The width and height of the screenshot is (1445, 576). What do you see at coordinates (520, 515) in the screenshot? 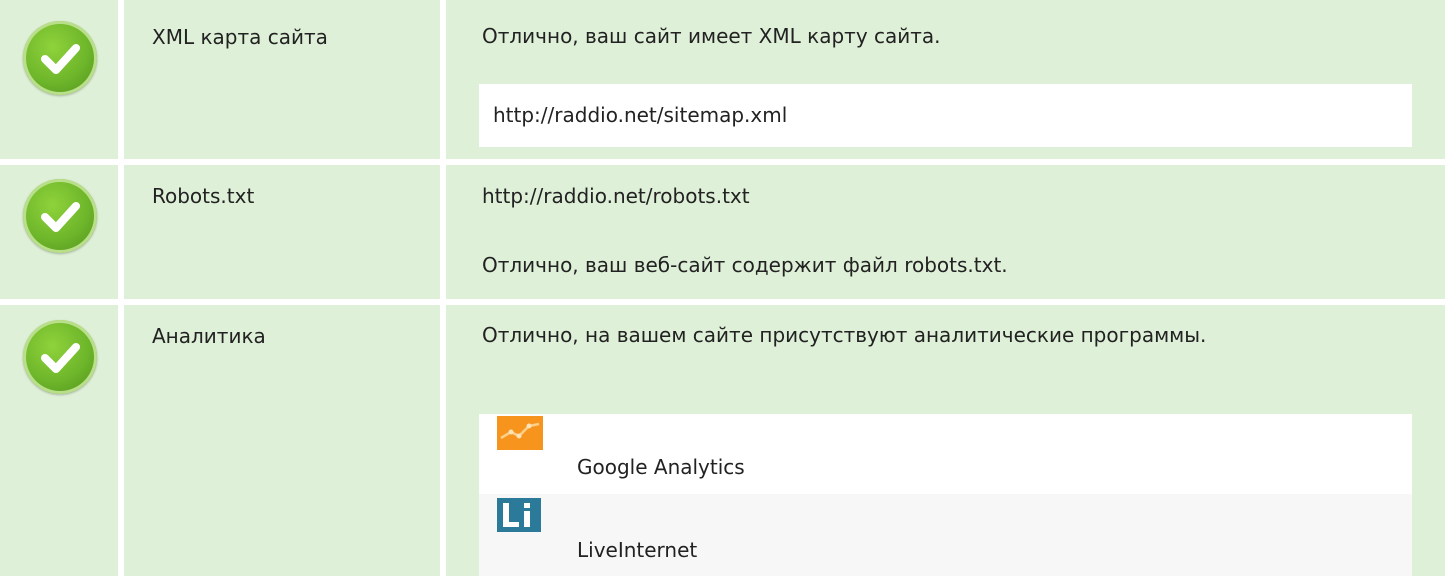
I see `liveinternet-icon` at bounding box center [520, 515].